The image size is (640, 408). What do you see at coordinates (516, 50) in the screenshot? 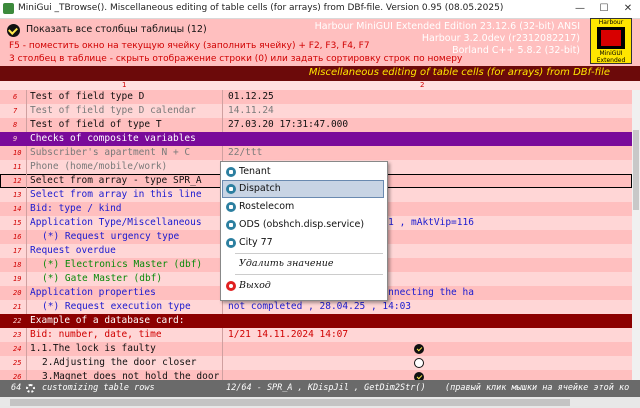
I see `compiler-info: Borland C++ 5.8.2 (32-bit)` at bounding box center [516, 50].